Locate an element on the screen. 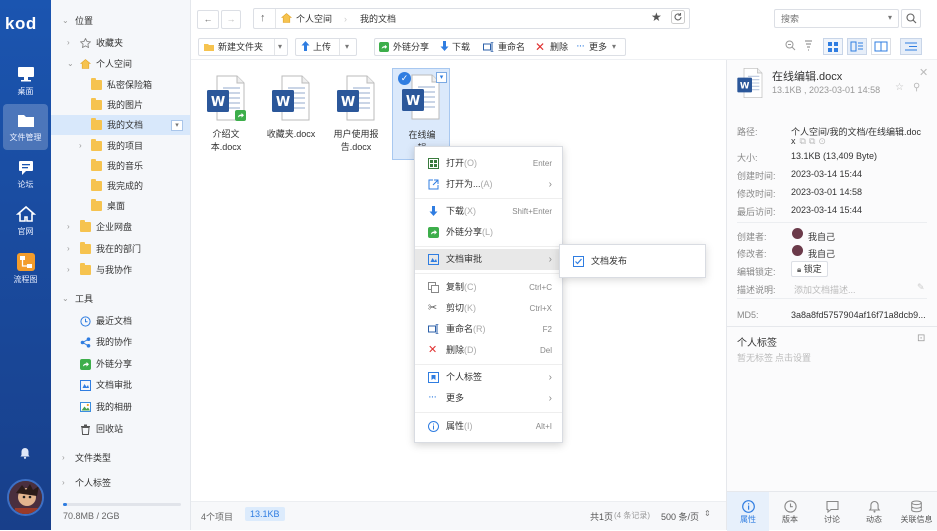  detail-tabs: 属性 版本 讨论 动态 关联信息 is located at coordinates (831, 511).